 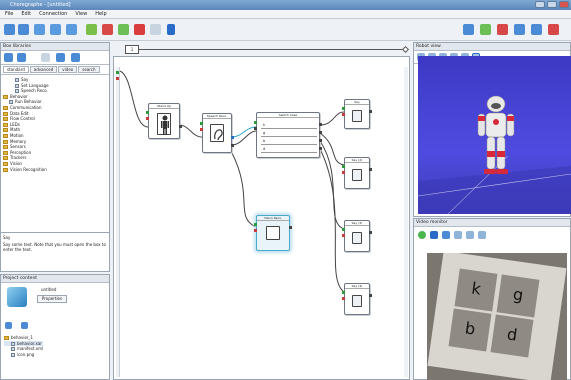 I want to click on connect-icon, so click(x=91, y=29).